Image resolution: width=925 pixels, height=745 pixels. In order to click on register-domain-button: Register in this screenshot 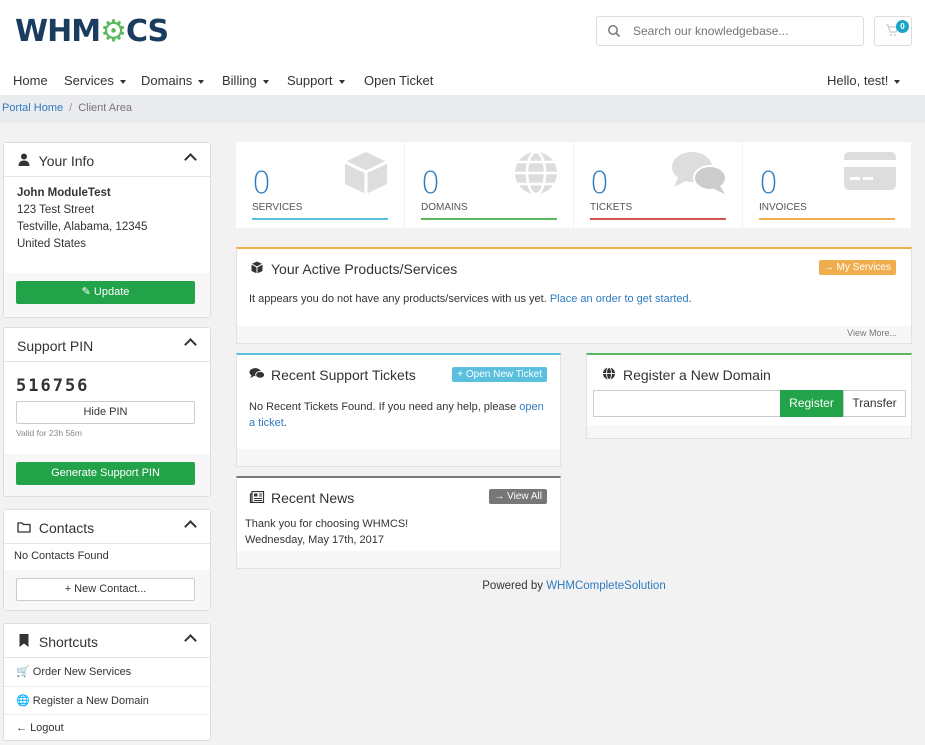, I will do `click(811, 403)`.